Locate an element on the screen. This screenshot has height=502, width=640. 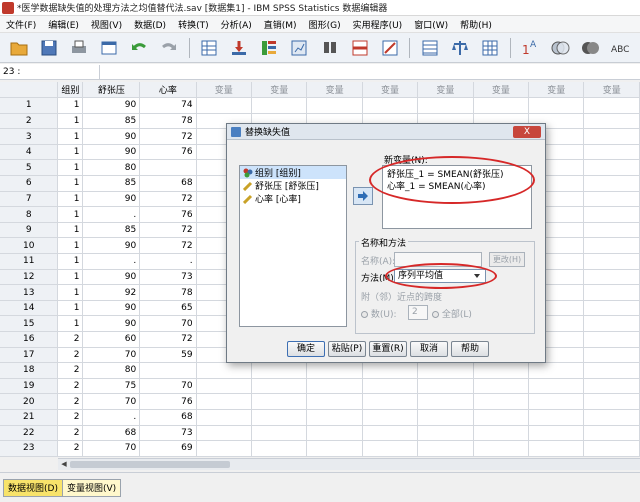
data-cell: 68 is located at coordinates (168, 183).